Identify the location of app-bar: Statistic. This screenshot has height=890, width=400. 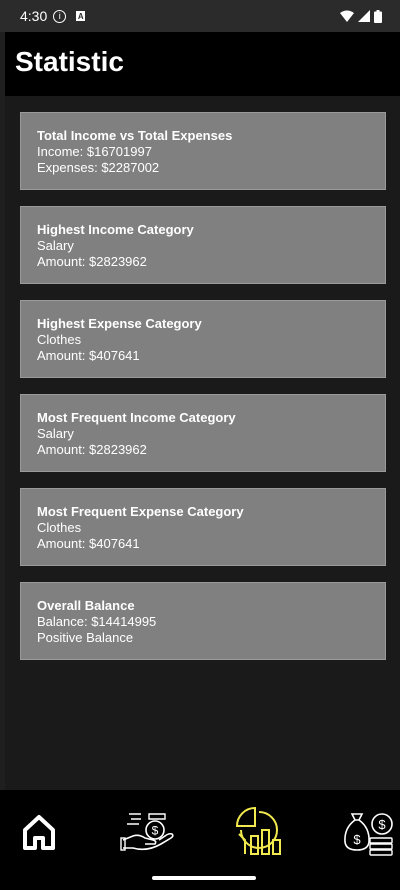
(202, 64).